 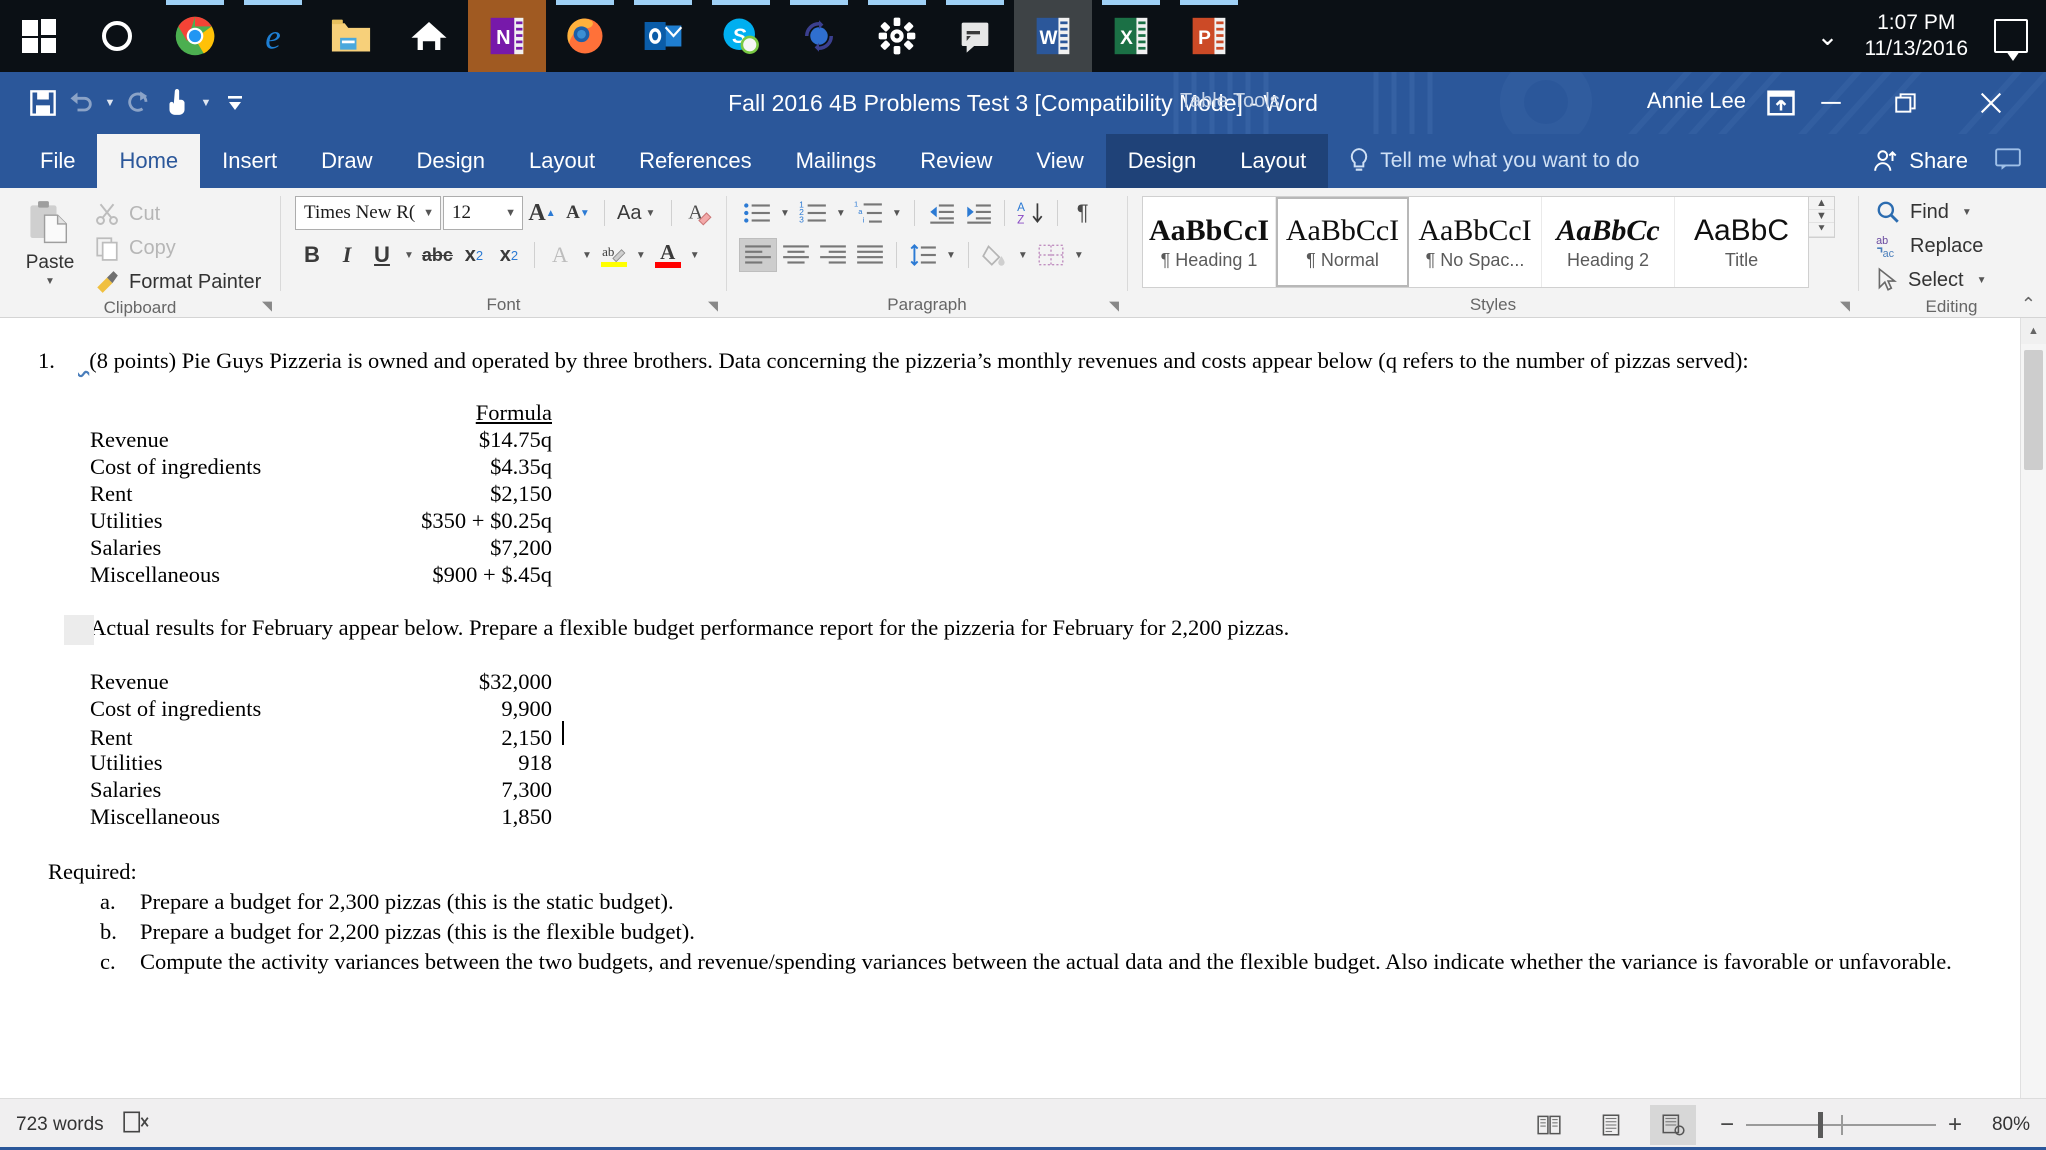 What do you see at coordinates (560, 255) in the screenshot?
I see `text-effects-button: A` at bounding box center [560, 255].